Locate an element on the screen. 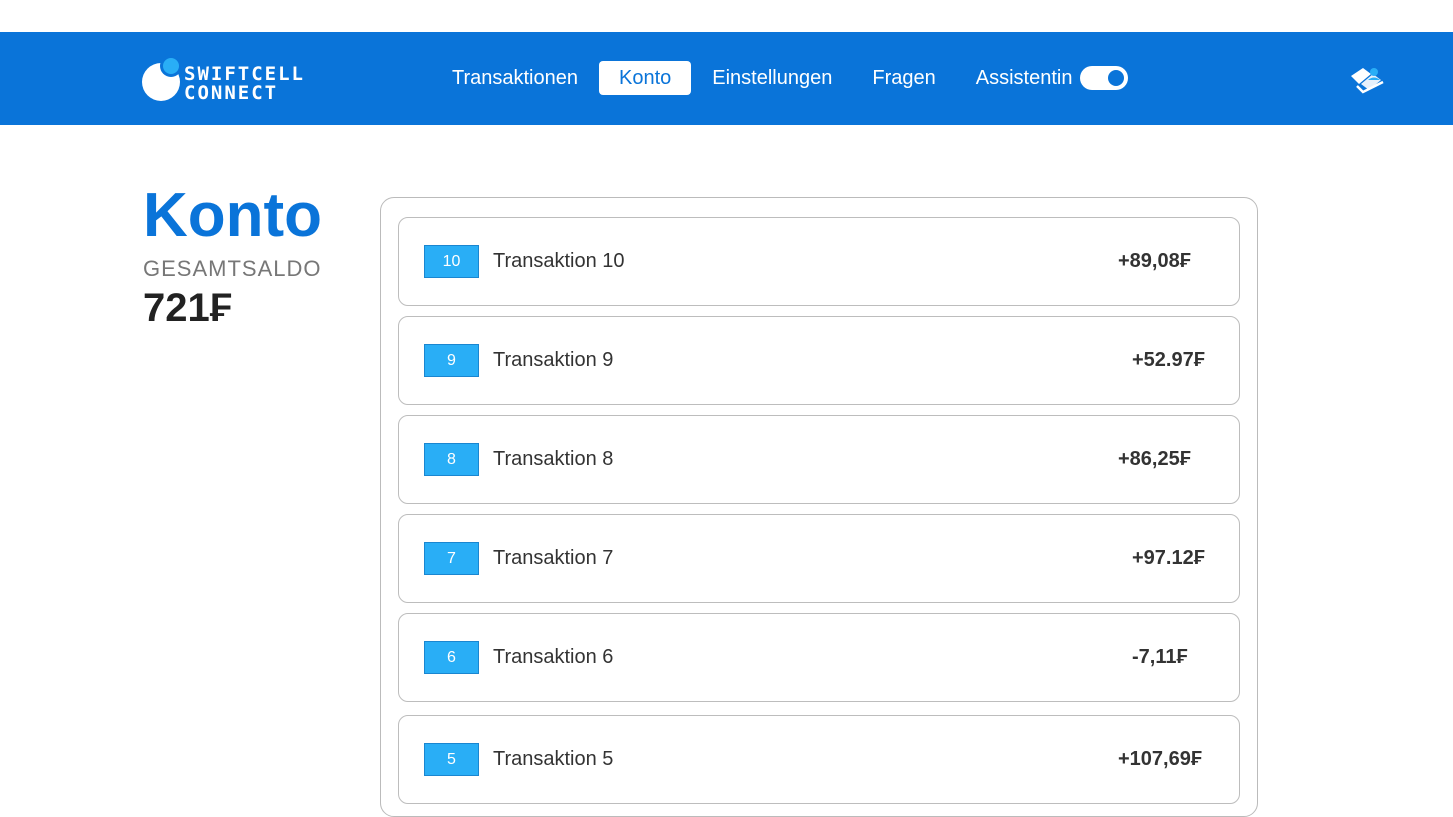 This screenshot has width=1453, height=817. balance-label: GESAMTSALDO is located at coordinates (232, 268).